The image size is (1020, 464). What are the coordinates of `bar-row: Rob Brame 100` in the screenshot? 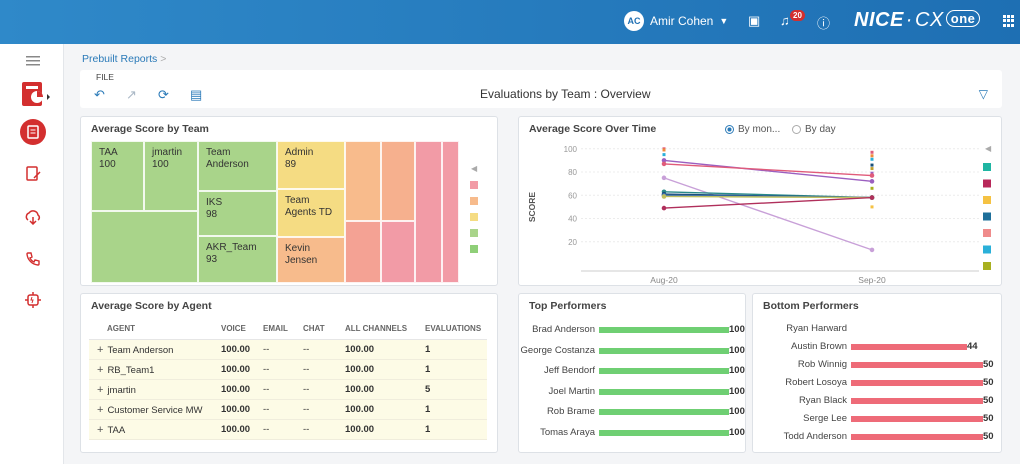 It's located at (632, 412).